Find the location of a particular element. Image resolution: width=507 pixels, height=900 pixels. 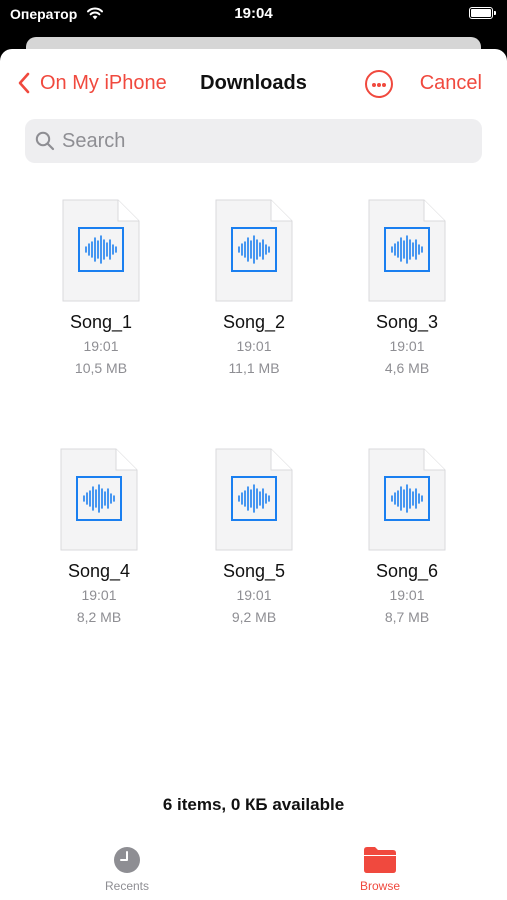

file-name: Song_3 is located at coordinates (407, 322).